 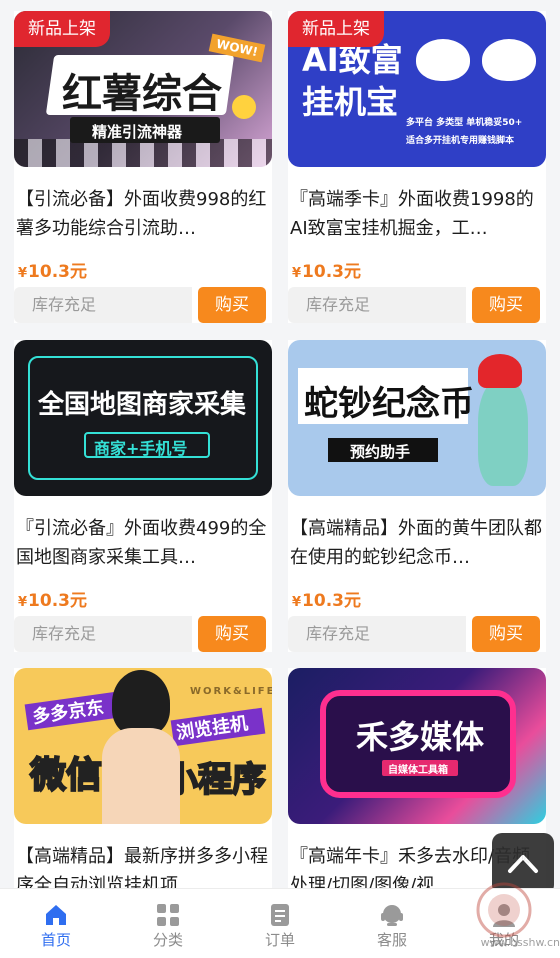 I want to click on thumb-line1: 禾多媒体, so click(x=420, y=737).